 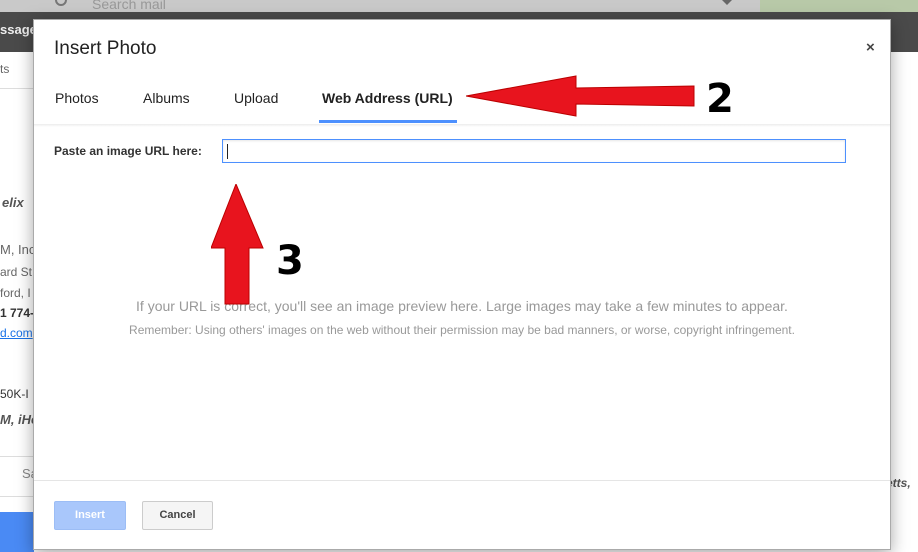 I want to click on bg-fragment: M, Inc, so click(x=18, y=249).